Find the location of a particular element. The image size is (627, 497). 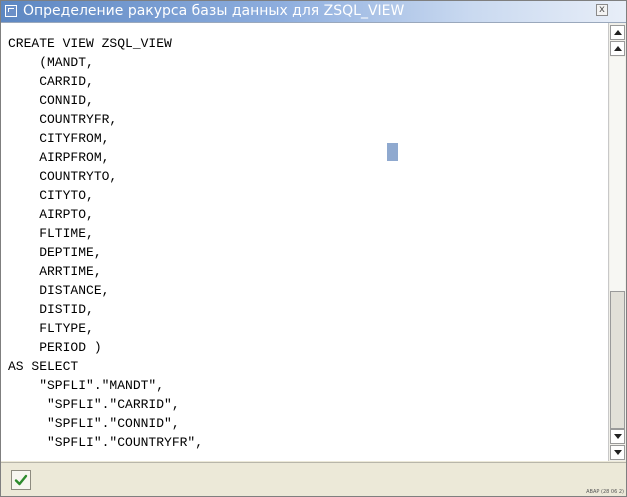

scroll-to-top-button is located at coordinates (617, 32).